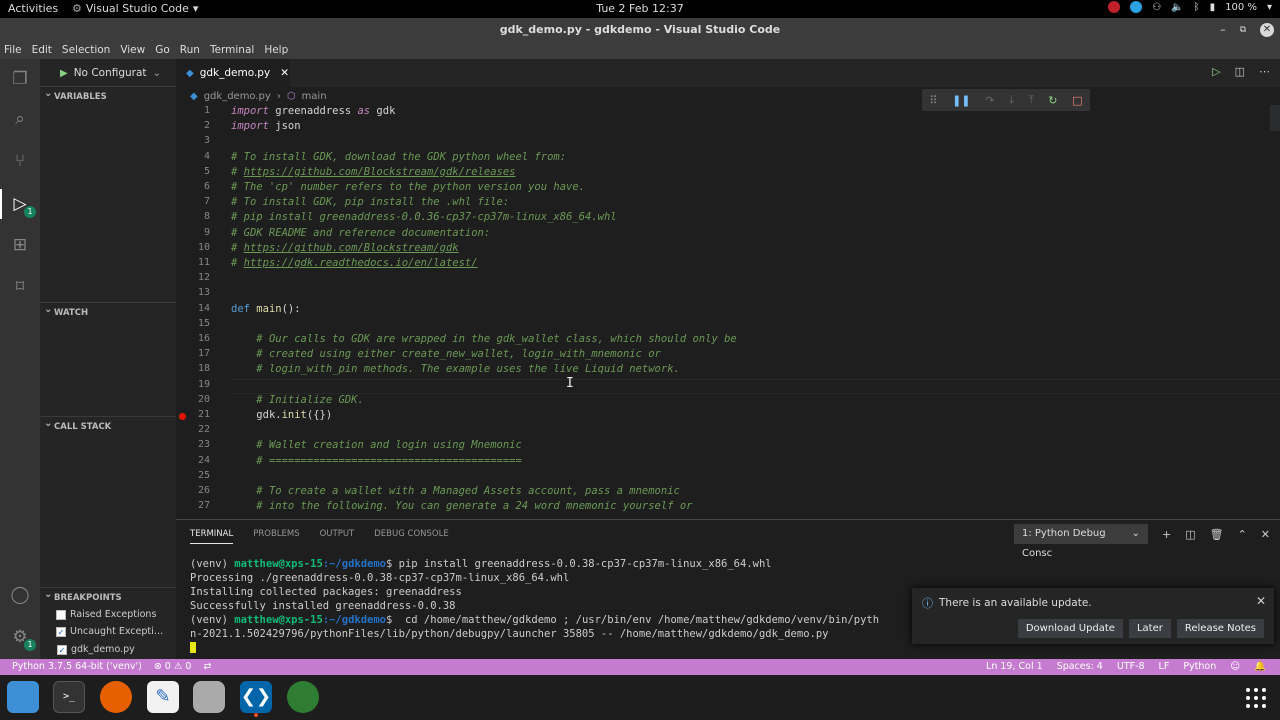  Describe the element at coordinates (42, 50) in the screenshot. I see `menu-edit: Edit` at that location.